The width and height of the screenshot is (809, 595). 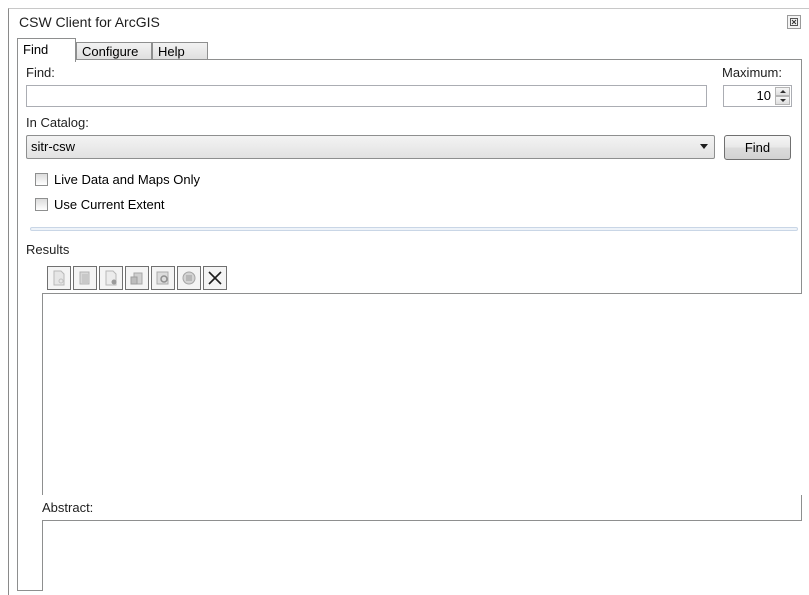 I want to click on live-data-checkbox: Live Data and Maps Only, so click(x=117, y=179).